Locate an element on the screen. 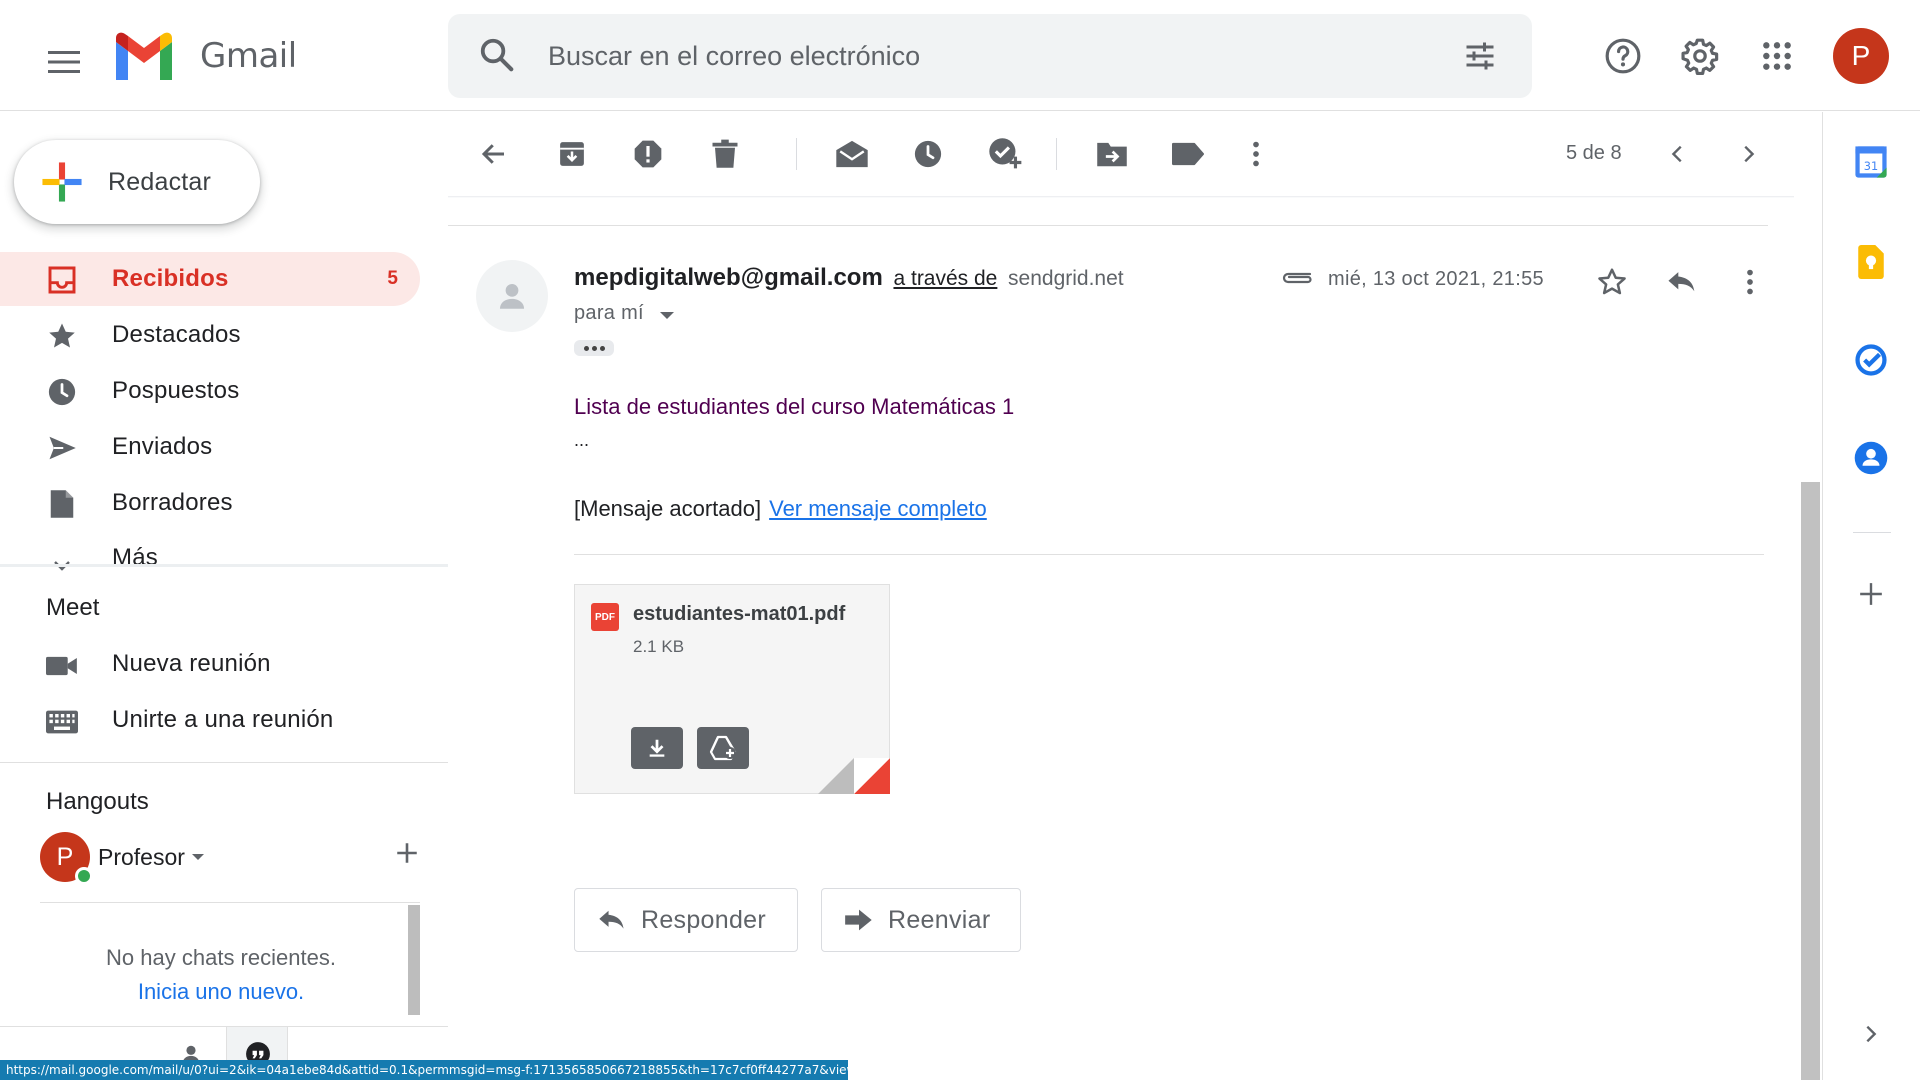  apps-grid-icon is located at coordinates (1777, 56).